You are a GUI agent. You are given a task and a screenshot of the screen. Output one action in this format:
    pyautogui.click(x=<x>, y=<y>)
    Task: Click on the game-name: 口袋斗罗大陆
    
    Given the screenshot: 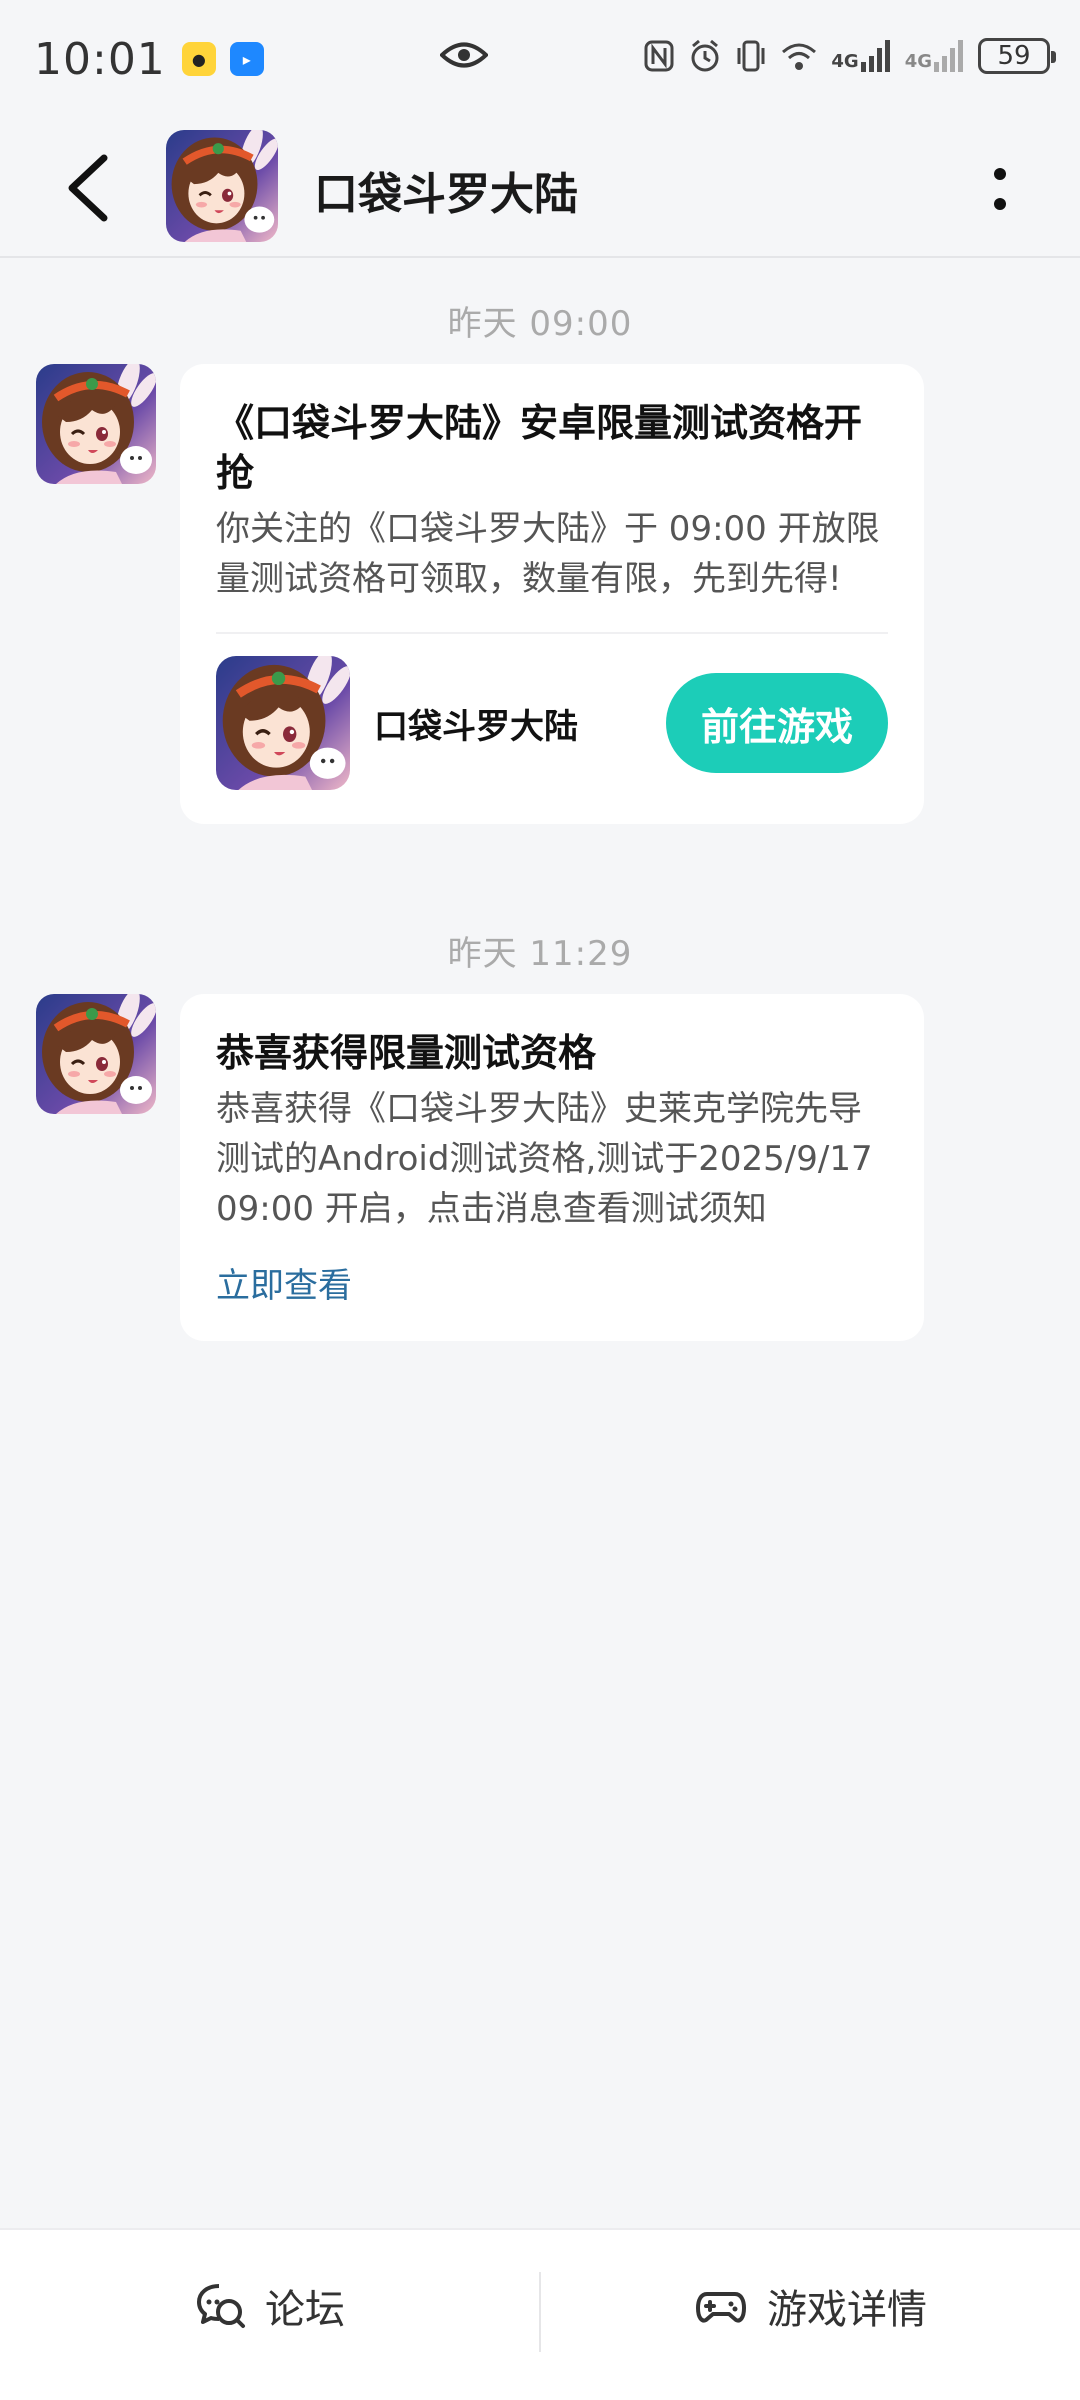 What is the action you would take?
    pyautogui.click(x=476, y=726)
    